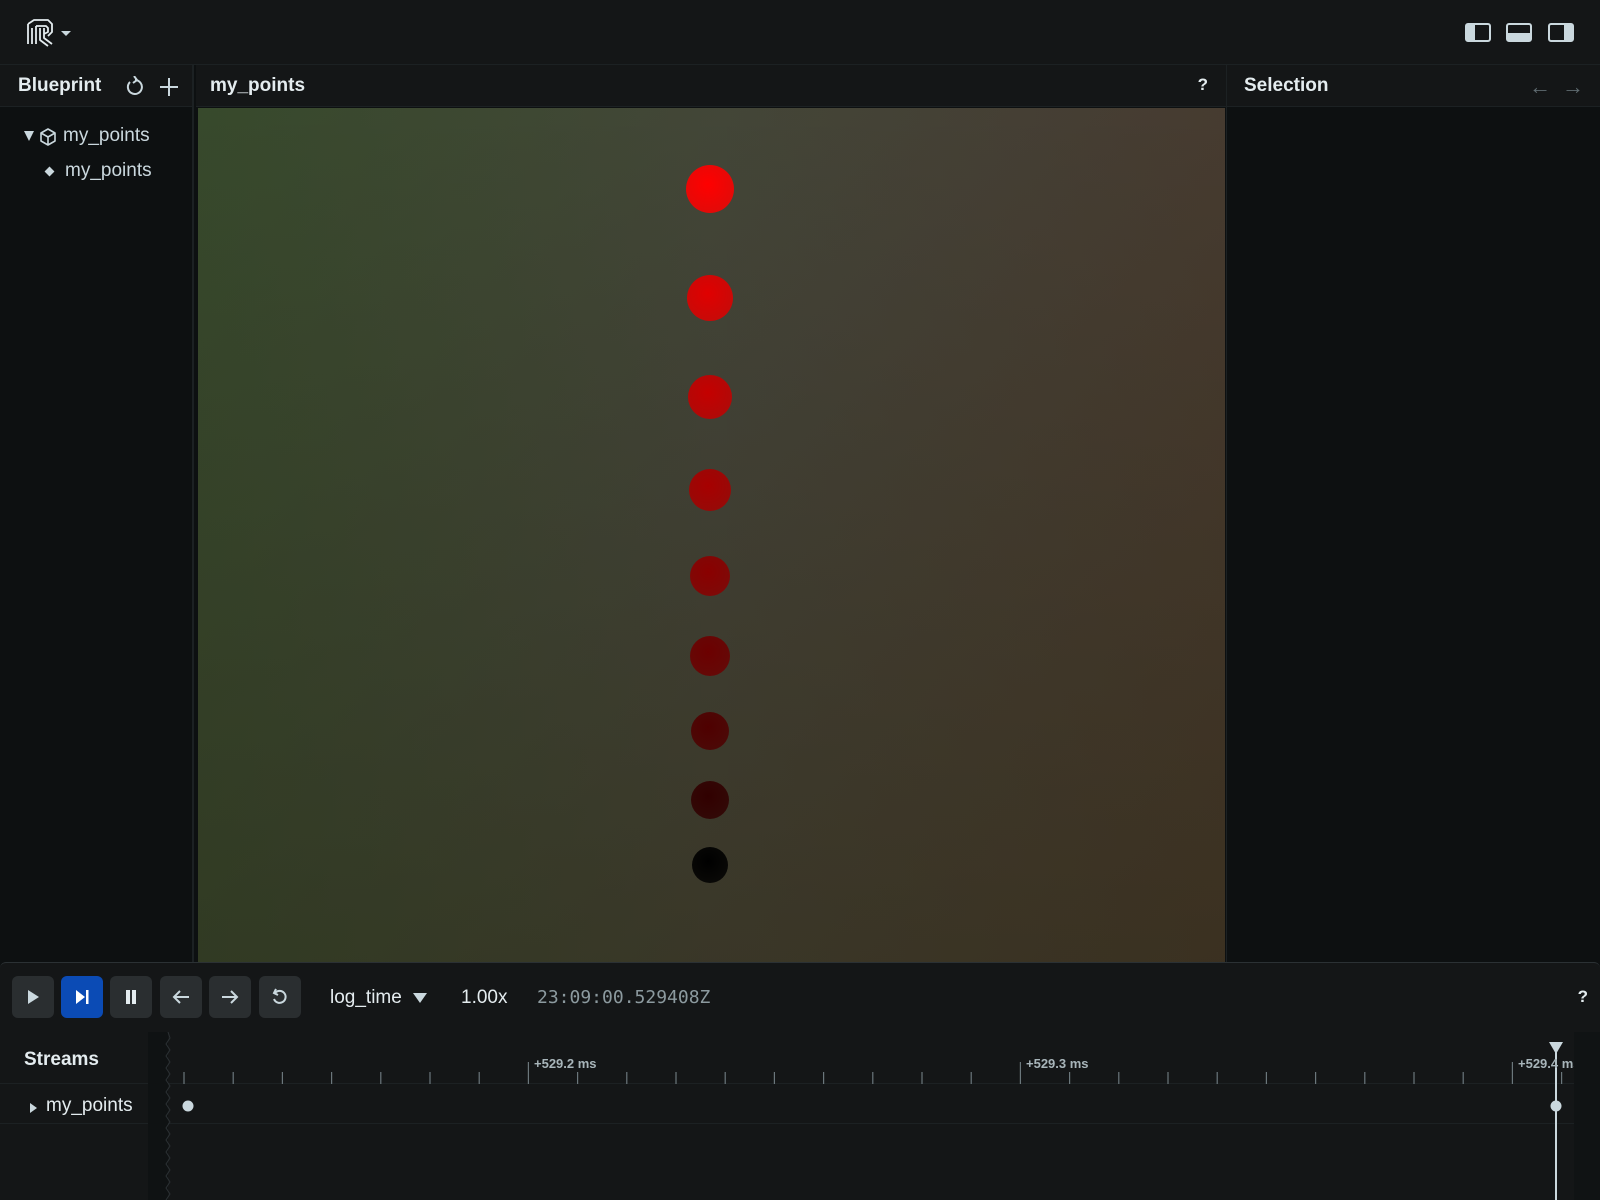 The height and width of the screenshot is (1200, 1600). Describe the element at coordinates (40, 32) in the screenshot. I see `rerun-logo-icon` at that location.